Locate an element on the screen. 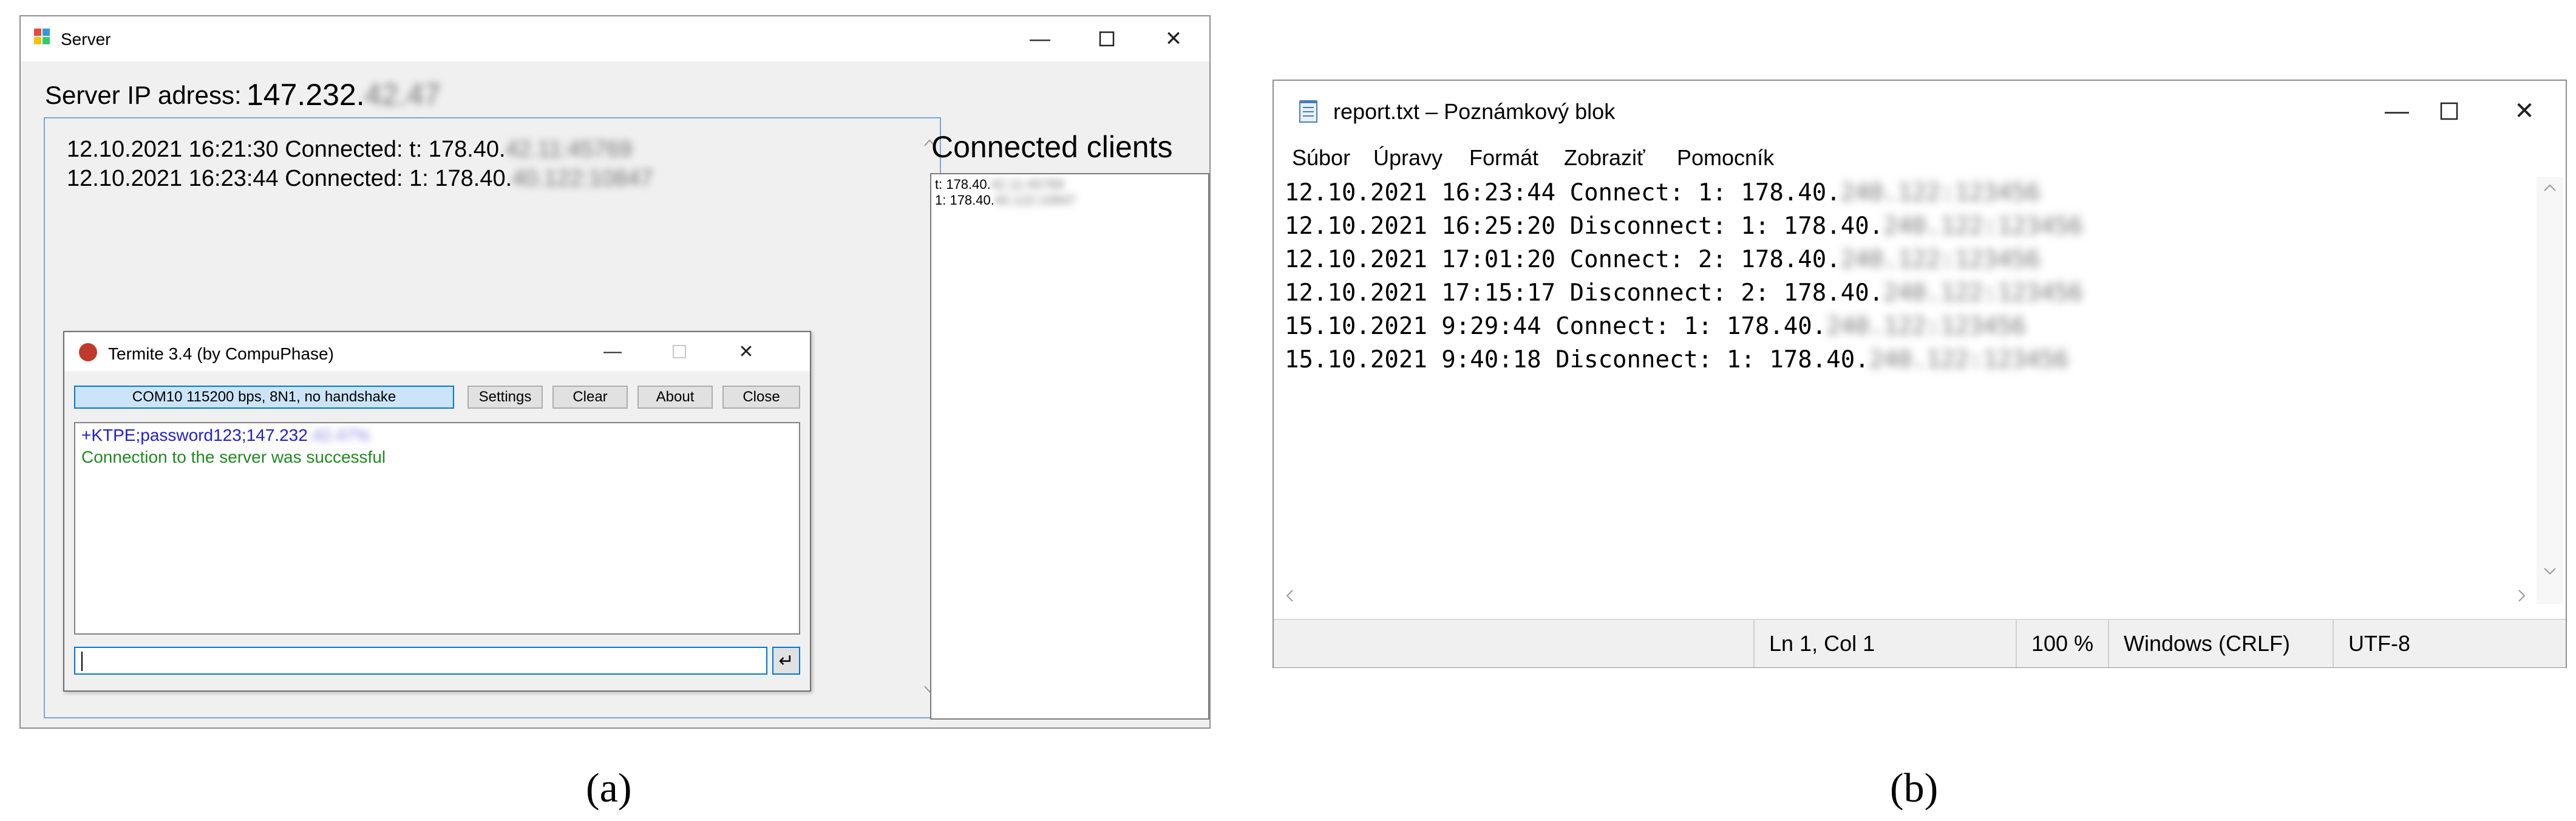 Image resolution: width=2576 pixels, height=821 pixels. encoding: UTF-8 is located at coordinates (2448, 644).